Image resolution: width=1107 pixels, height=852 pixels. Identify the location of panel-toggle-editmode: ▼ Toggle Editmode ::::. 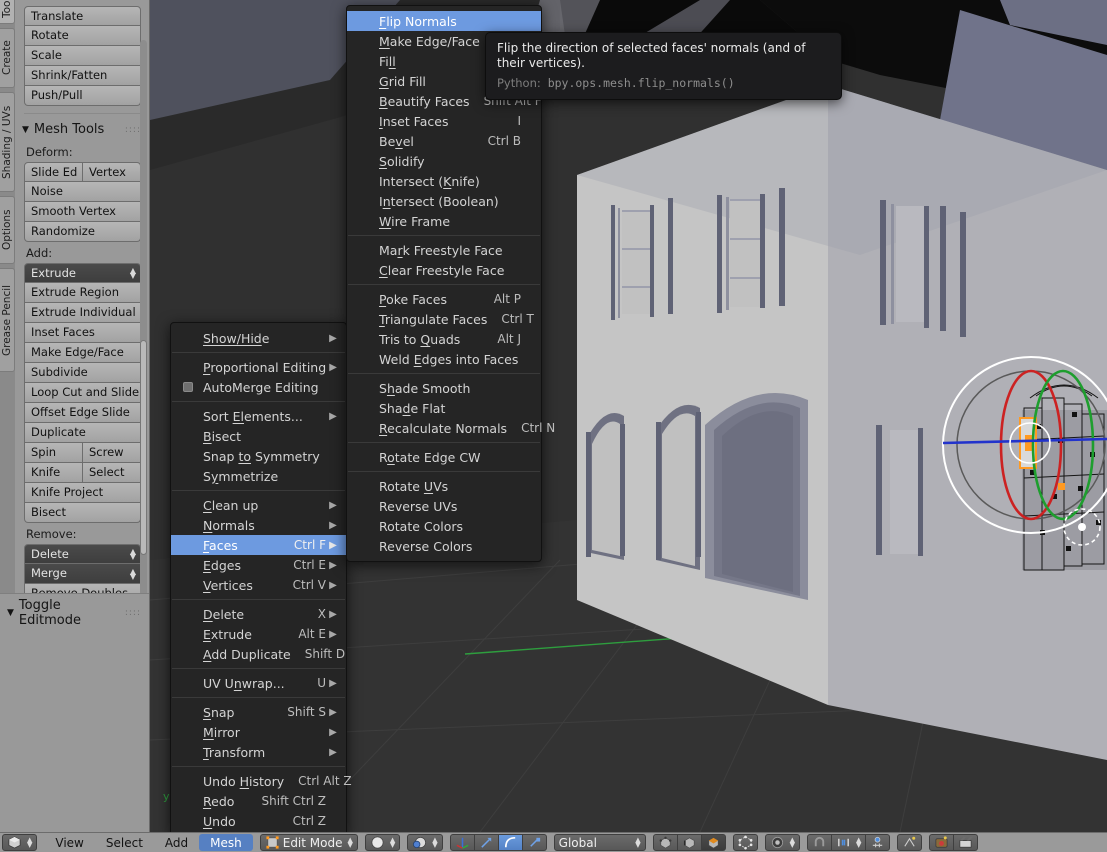
(74, 612).